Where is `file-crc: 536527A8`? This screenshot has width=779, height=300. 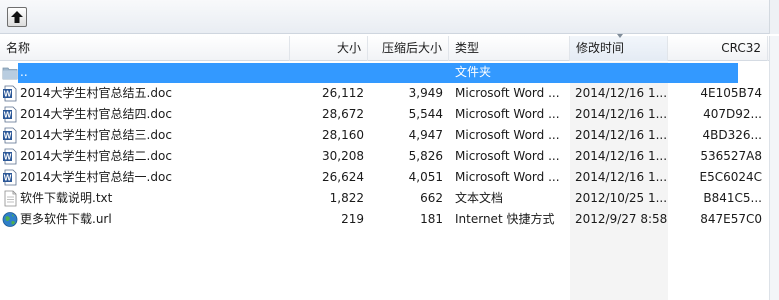 file-crc: 536527A8 is located at coordinates (731, 156).